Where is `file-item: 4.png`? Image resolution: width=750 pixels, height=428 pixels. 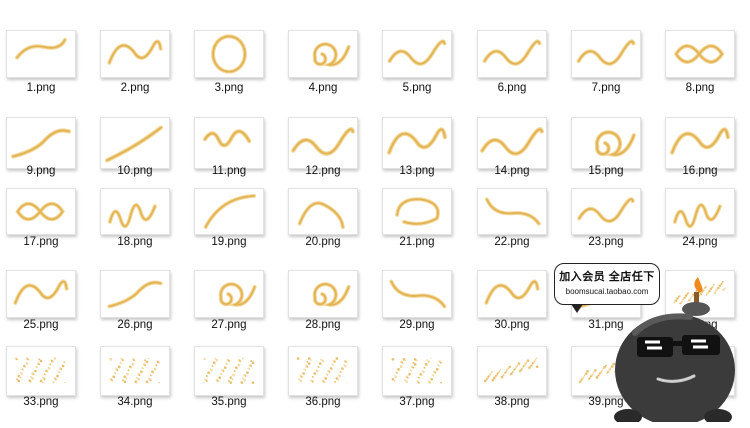 file-item: 4.png is located at coordinates (323, 71).